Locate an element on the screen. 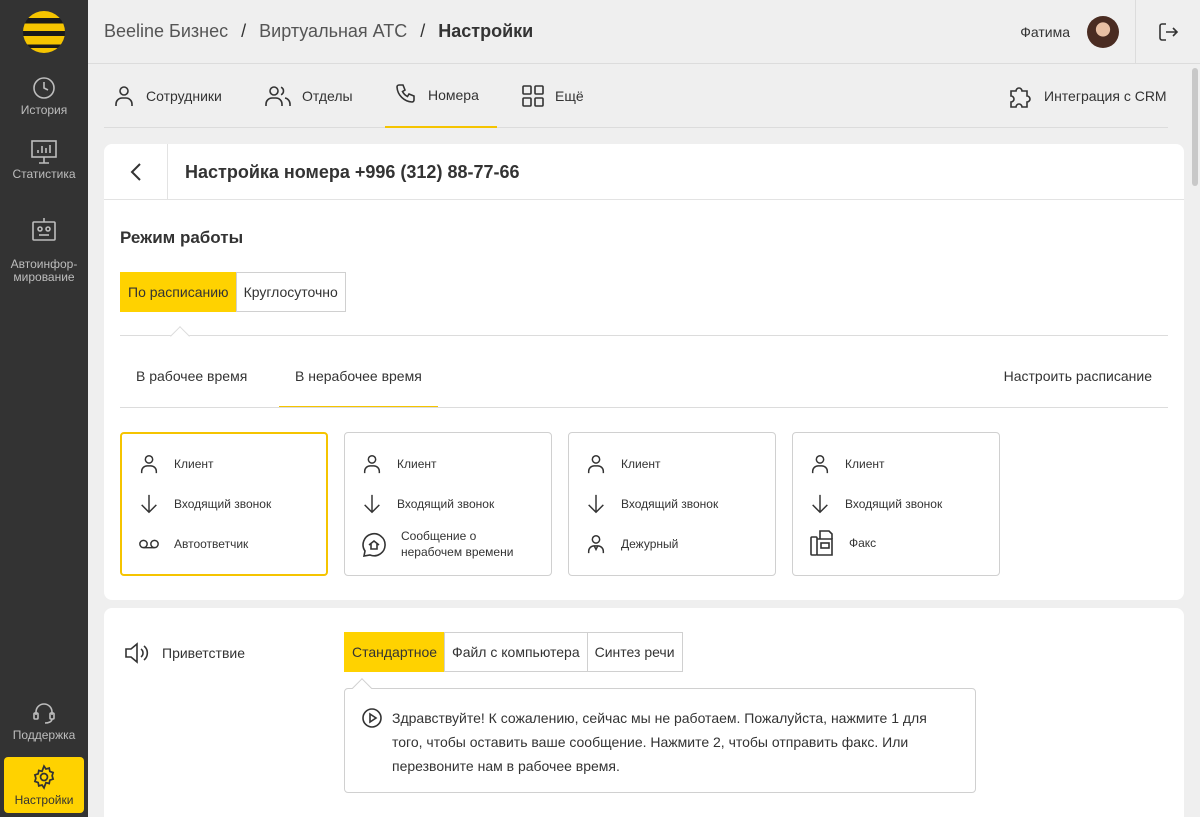 The image size is (1200, 817). tab-departments: Отделы is located at coordinates (308, 96).